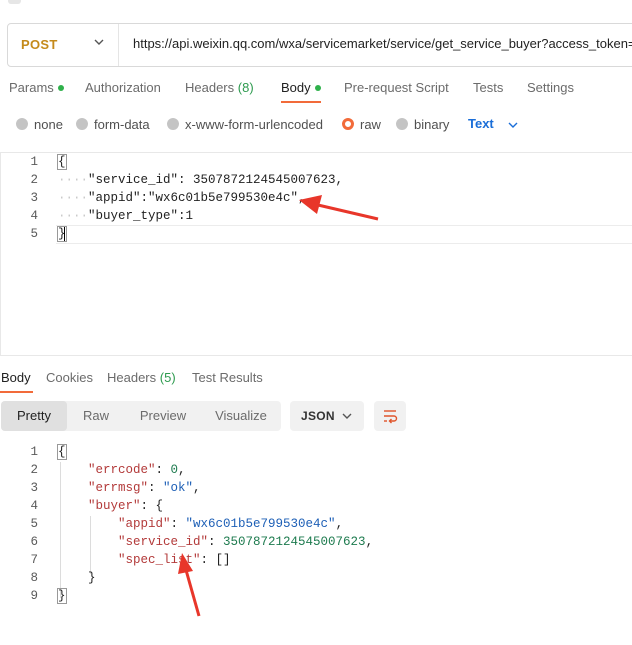 This screenshot has width=632, height=645. I want to click on tab-pre-request-script: Pre-request Script, so click(396, 87).